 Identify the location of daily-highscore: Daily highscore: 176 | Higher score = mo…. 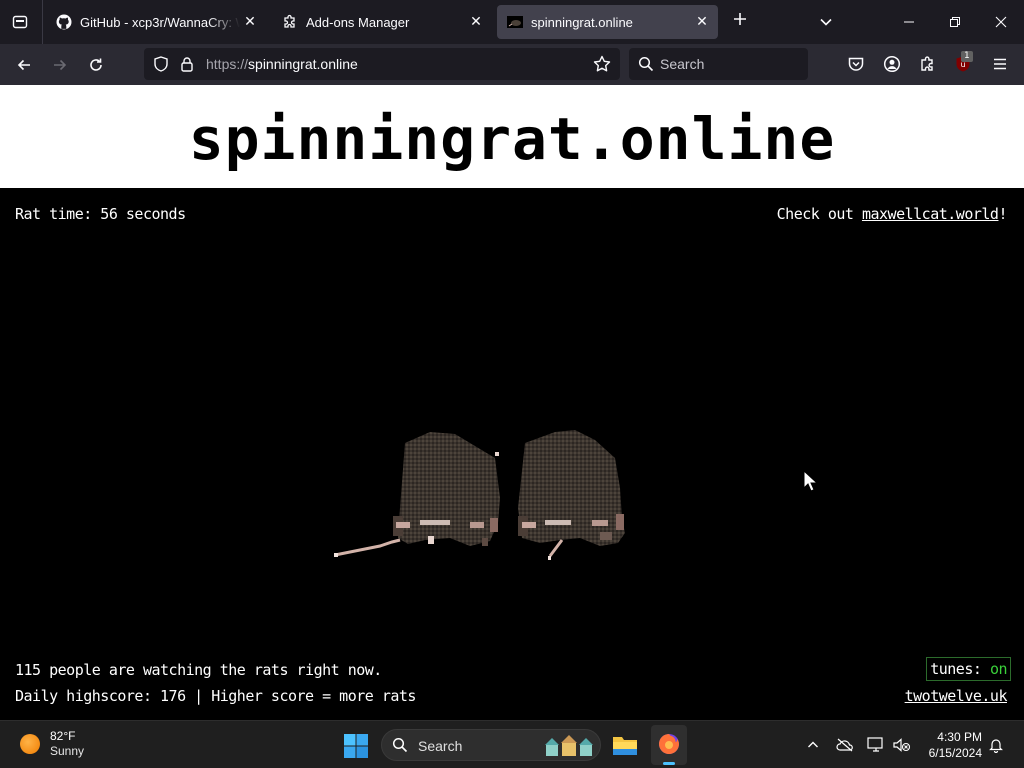
(215, 696).